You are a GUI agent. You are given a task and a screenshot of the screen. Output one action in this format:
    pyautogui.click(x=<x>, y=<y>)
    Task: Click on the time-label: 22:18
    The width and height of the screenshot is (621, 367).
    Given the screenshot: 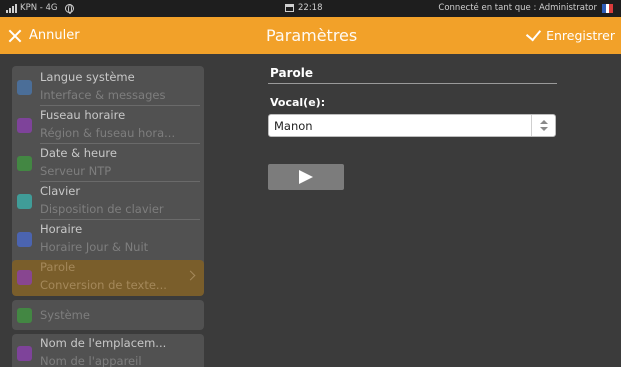 What is the action you would take?
    pyautogui.click(x=310, y=8)
    